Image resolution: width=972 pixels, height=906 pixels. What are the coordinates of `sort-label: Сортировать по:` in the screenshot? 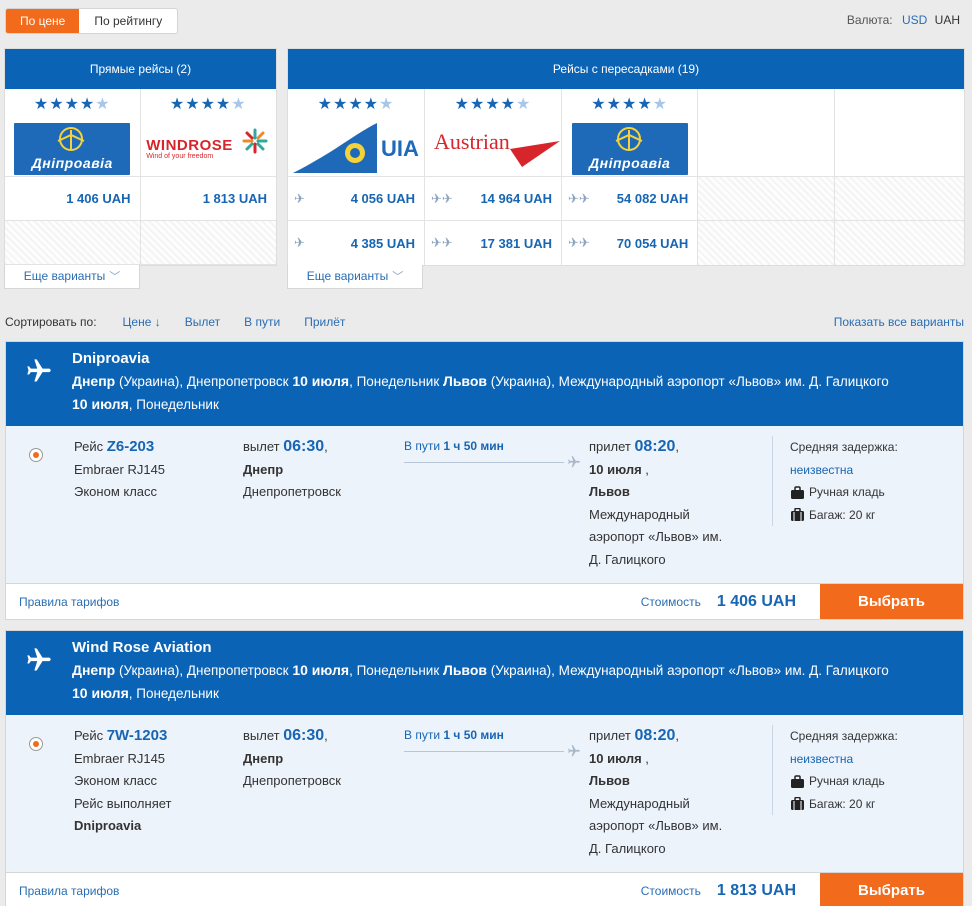 It's located at (51, 322).